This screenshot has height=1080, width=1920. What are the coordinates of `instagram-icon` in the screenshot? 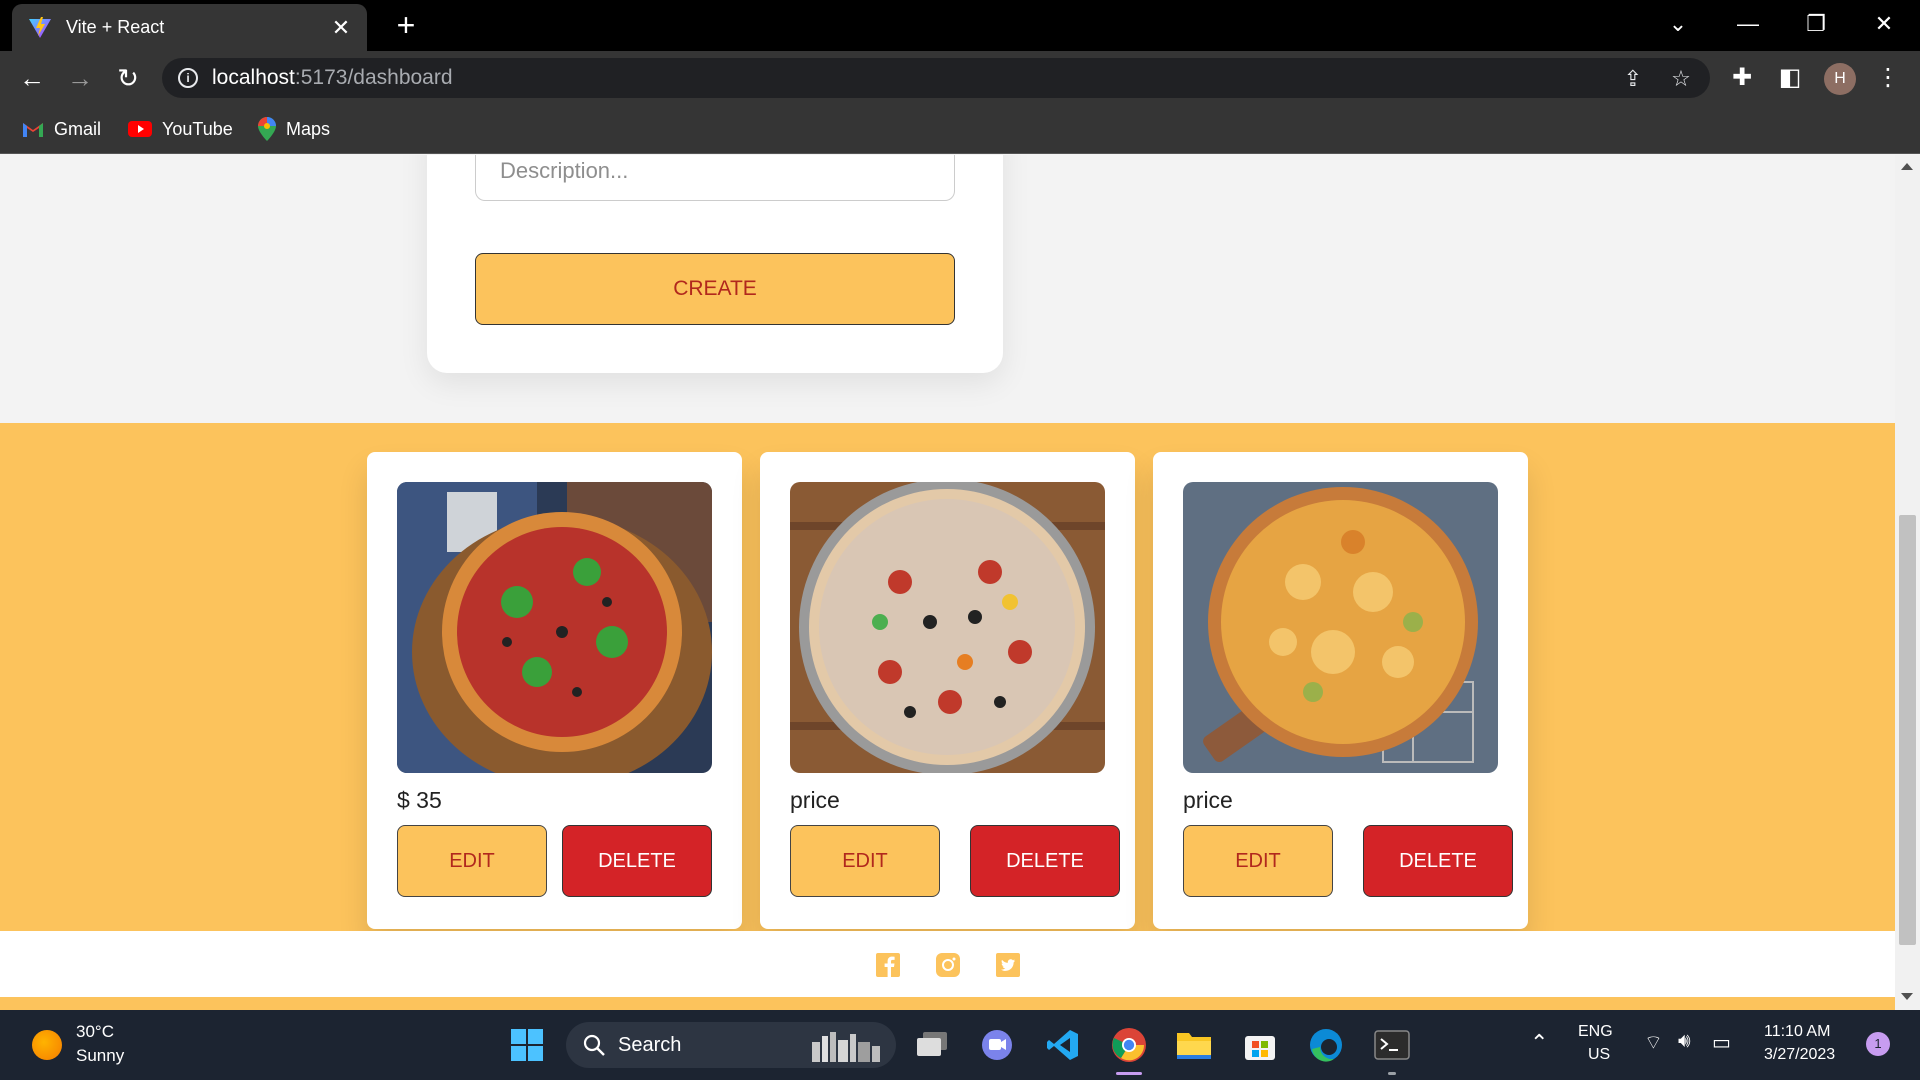 It's located at (948, 965).